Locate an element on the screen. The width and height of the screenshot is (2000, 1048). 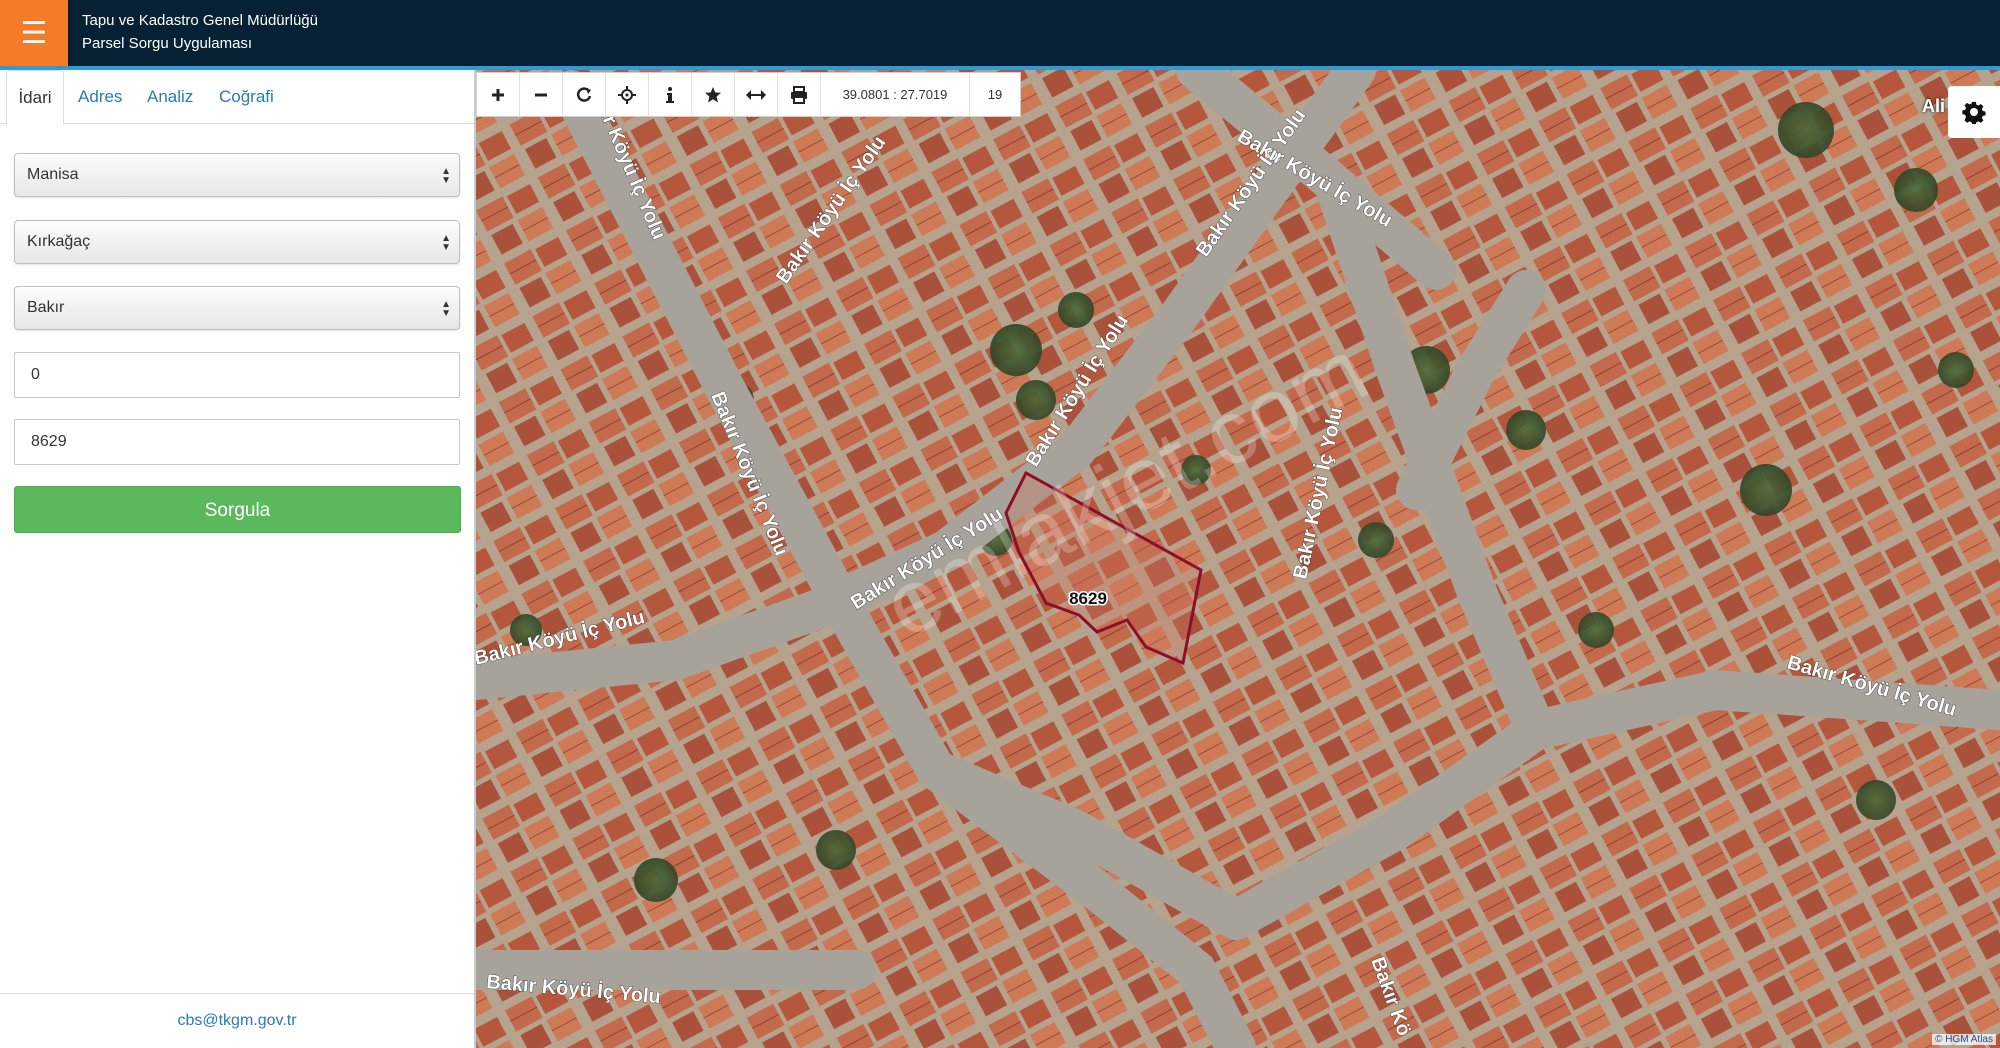
zoom-in-icon is located at coordinates (498, 94).